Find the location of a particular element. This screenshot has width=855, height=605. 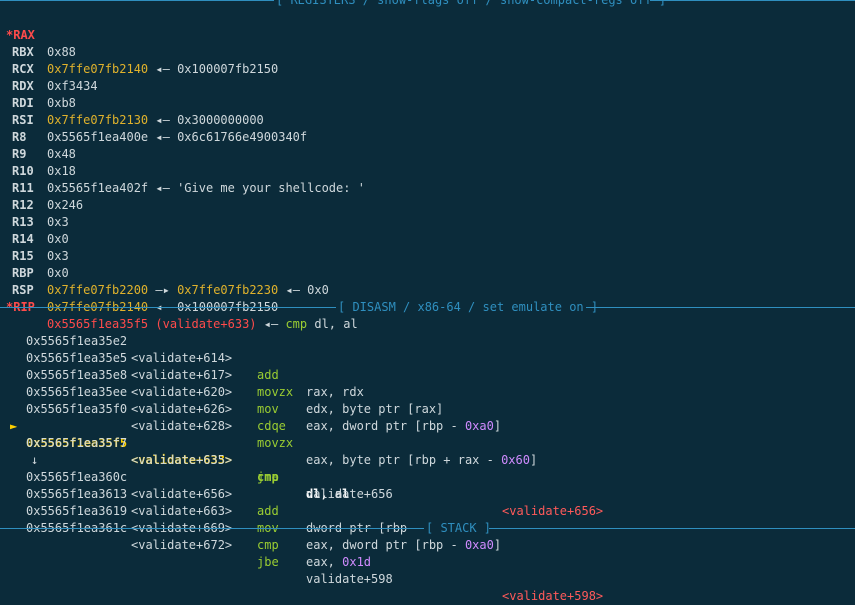

disasm-header: [ DISASM / x86-64 / set emulate on ] is located at coordinates (427, 307).